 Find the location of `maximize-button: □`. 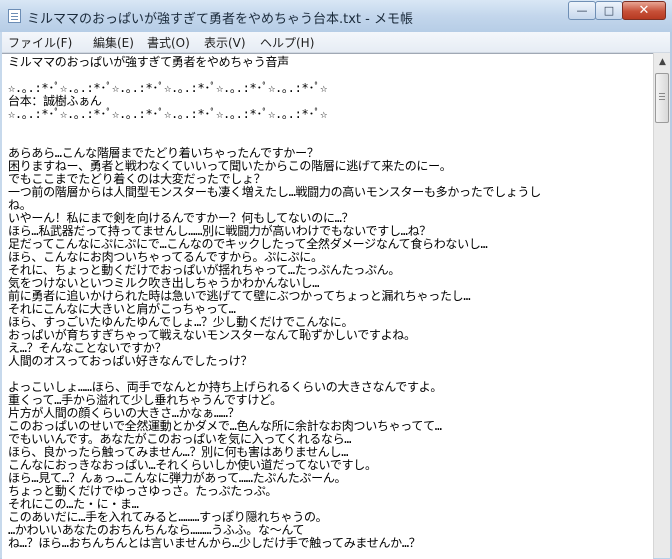

maximize-button: □ is located at coordinates (609, 10).